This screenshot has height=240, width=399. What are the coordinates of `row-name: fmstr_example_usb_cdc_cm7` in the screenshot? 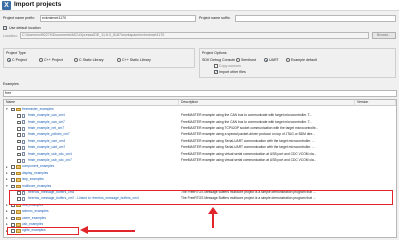 It's located at (50, 160).